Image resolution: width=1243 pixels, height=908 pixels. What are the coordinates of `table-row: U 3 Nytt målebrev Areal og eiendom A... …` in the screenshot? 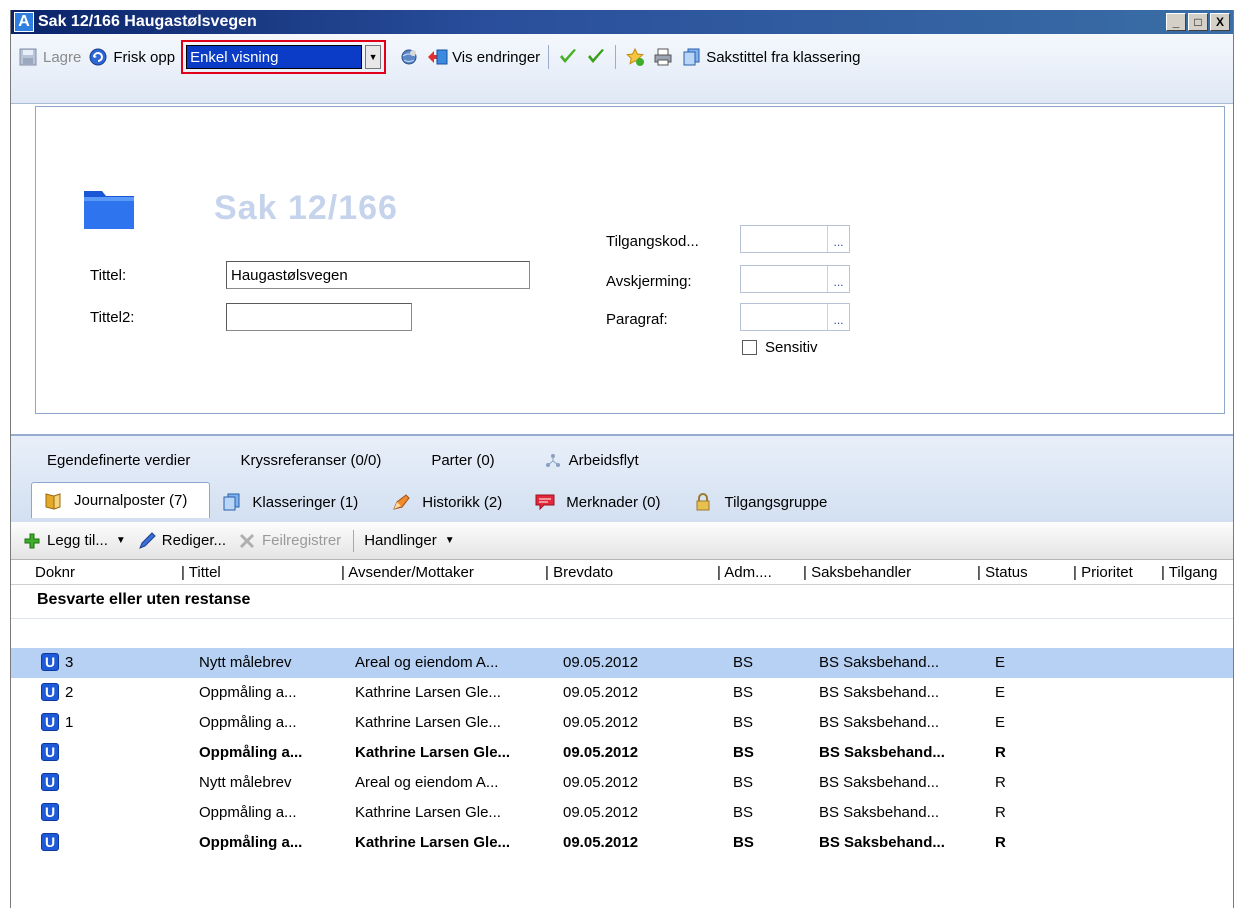 It's located at (622, 663).